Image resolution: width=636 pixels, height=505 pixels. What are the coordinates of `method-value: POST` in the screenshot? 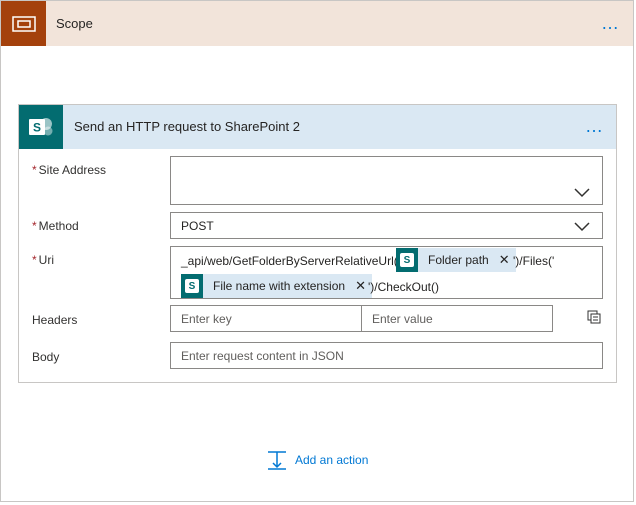 It's located at (197, 226).